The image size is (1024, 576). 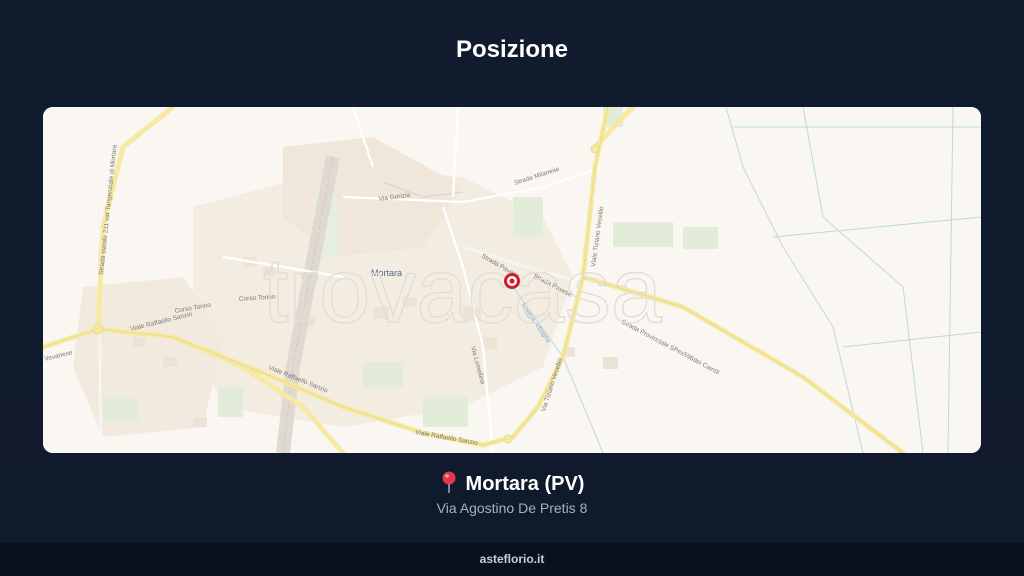 I want to click on footer-bar: asteflorio.it, so click(x=512, y=559).